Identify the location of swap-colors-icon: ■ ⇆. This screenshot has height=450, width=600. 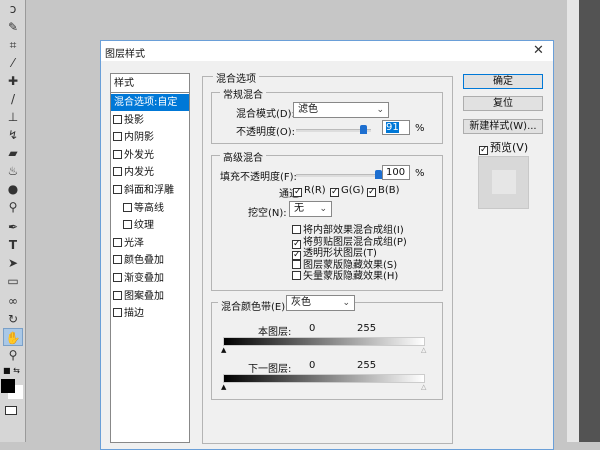
(11, 370).